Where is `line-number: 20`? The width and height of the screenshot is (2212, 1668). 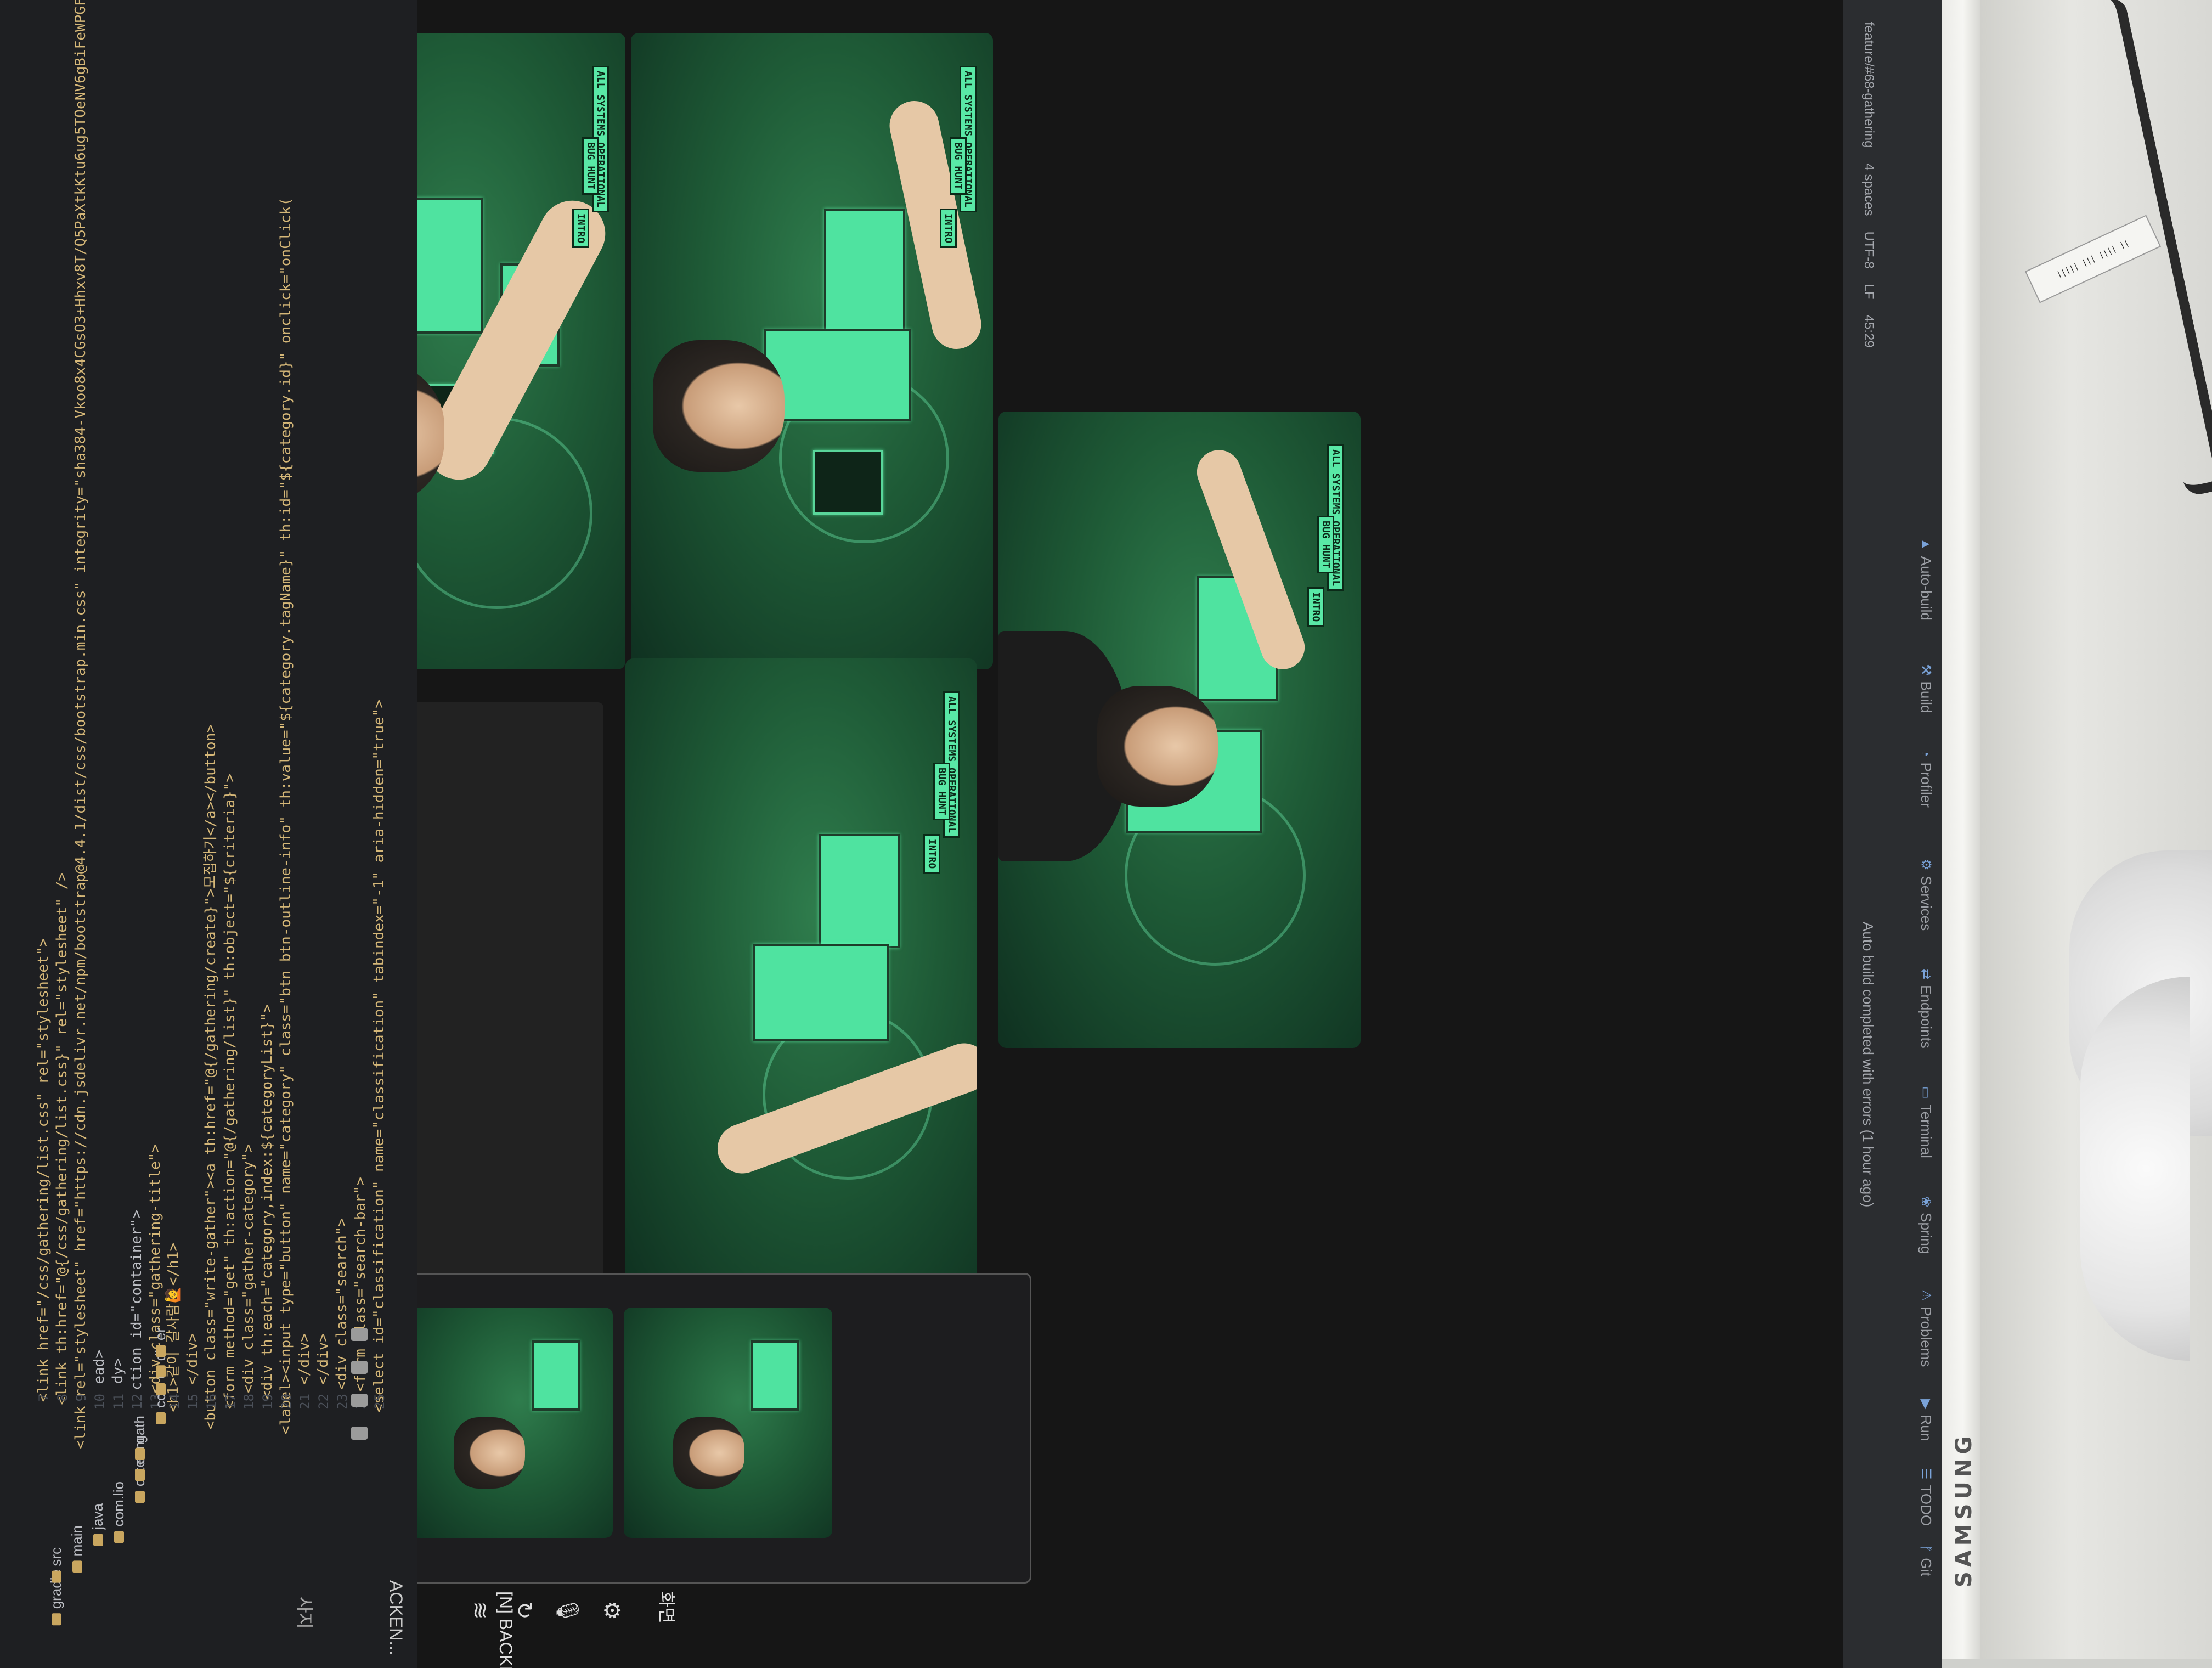
line-number: 20 is located at coordinates (287, 1402).